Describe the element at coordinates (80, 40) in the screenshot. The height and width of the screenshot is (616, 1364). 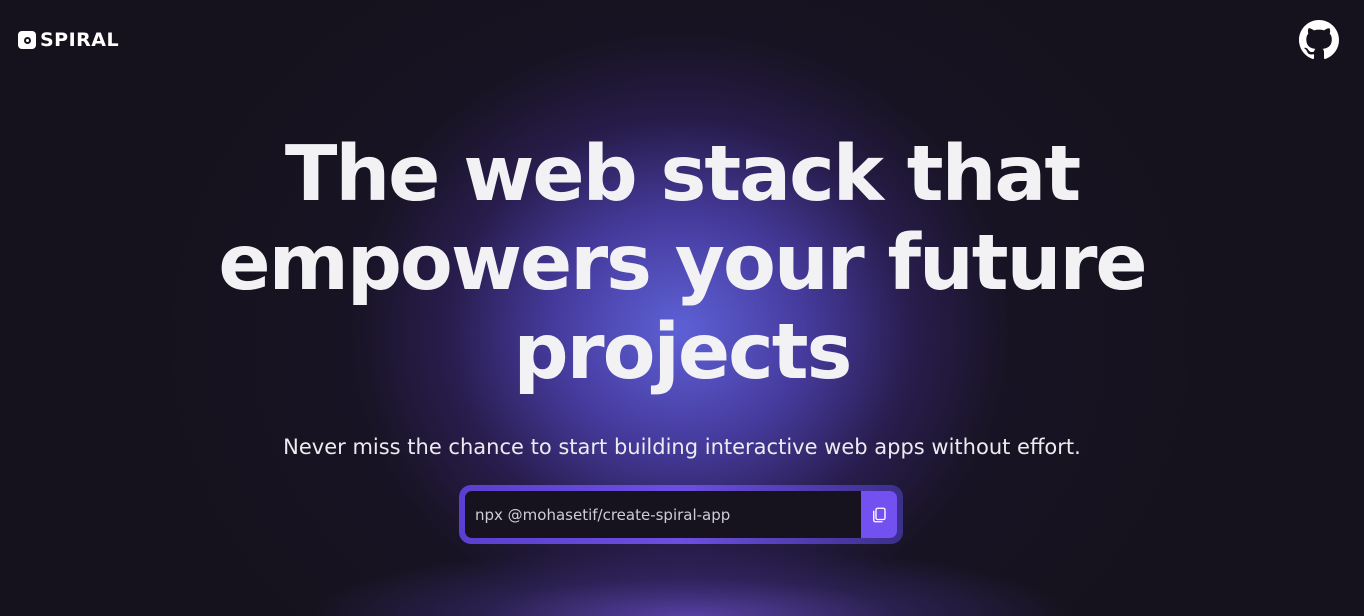
I see `brand-name: SPIRAL` at that location.